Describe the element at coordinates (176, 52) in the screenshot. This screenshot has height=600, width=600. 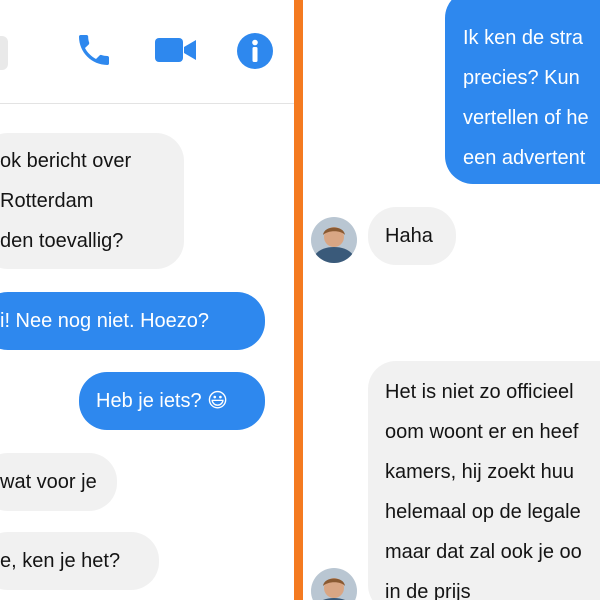
I see `video-camera-icon` at that location.